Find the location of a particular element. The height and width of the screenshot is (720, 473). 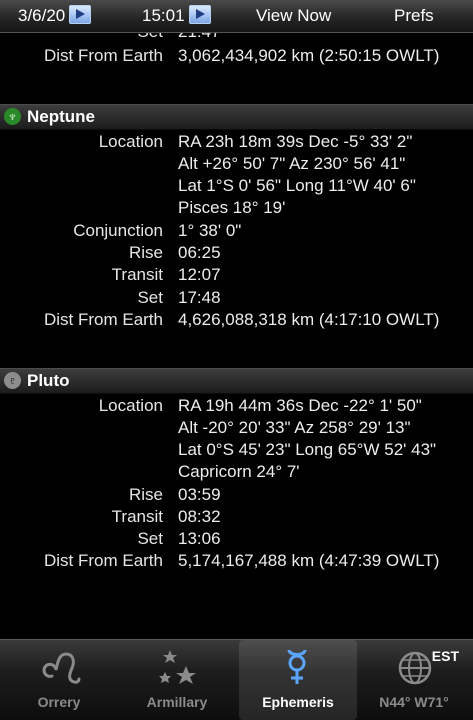

row-value: 1° 38' 0" is located at coordinates (210, 230).